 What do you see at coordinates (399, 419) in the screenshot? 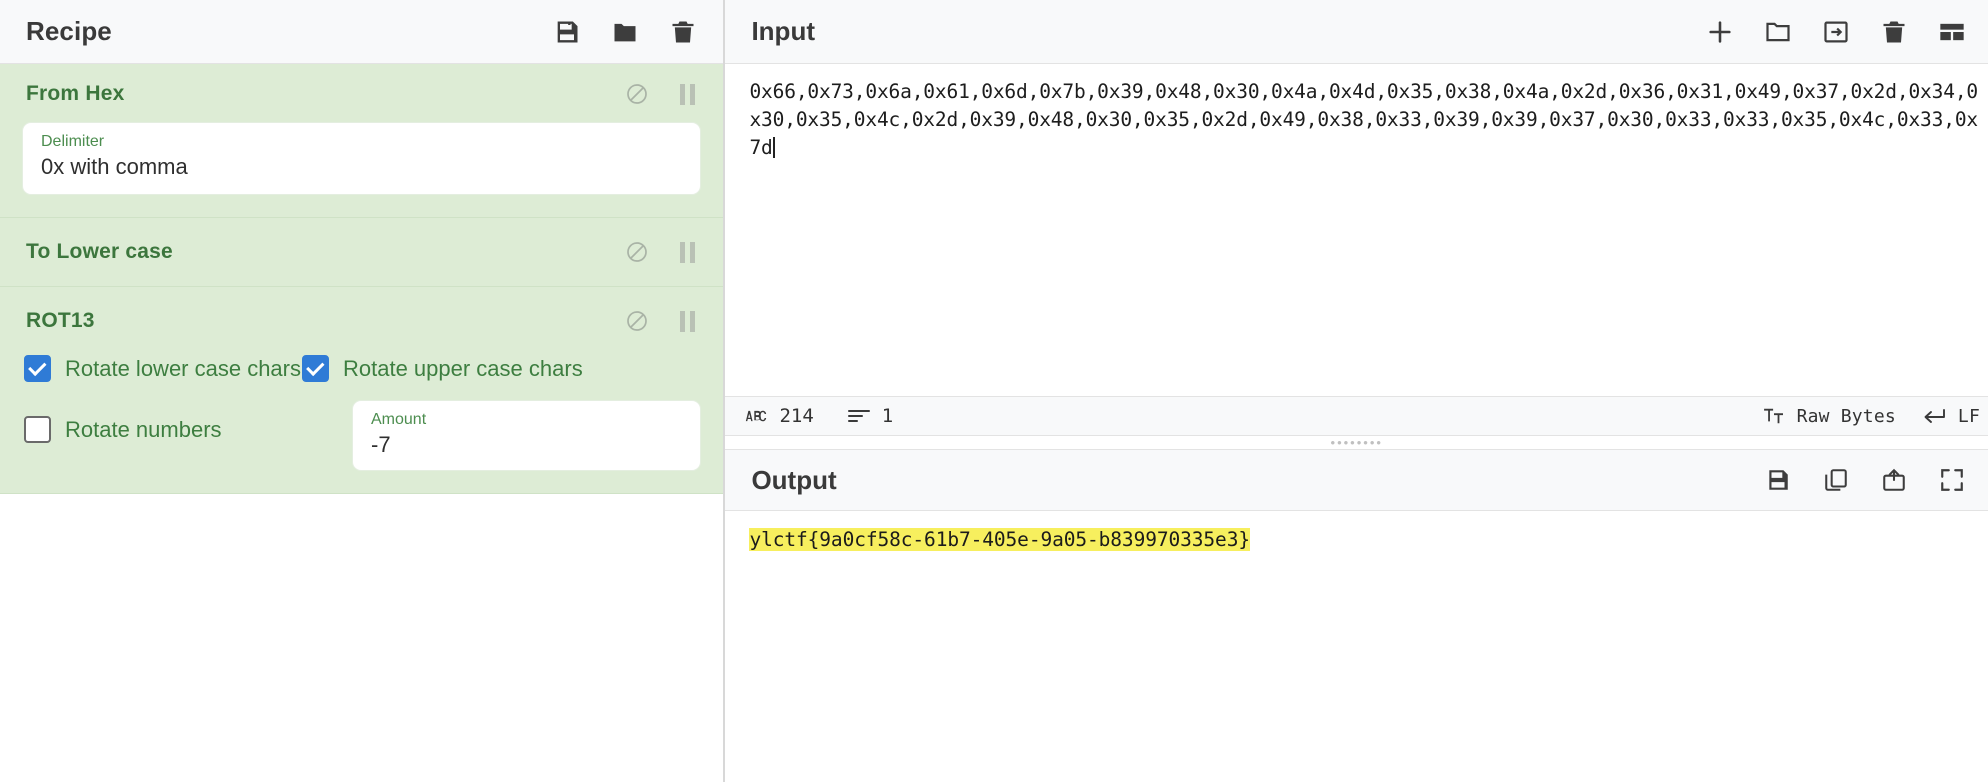
I see `amount-label: Amount` at bounding box center [399, 419].